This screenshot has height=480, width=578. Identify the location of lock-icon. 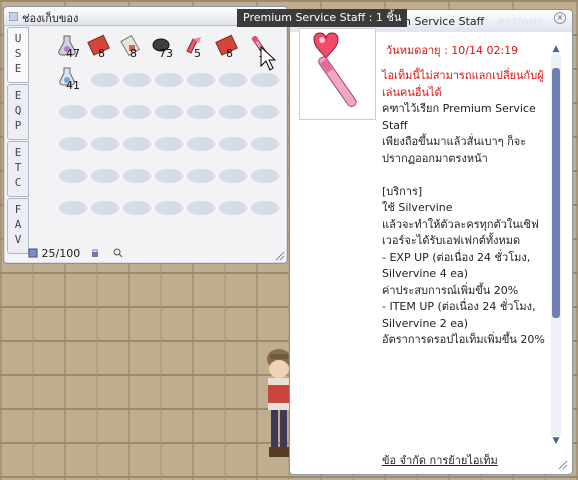
(95, 253).